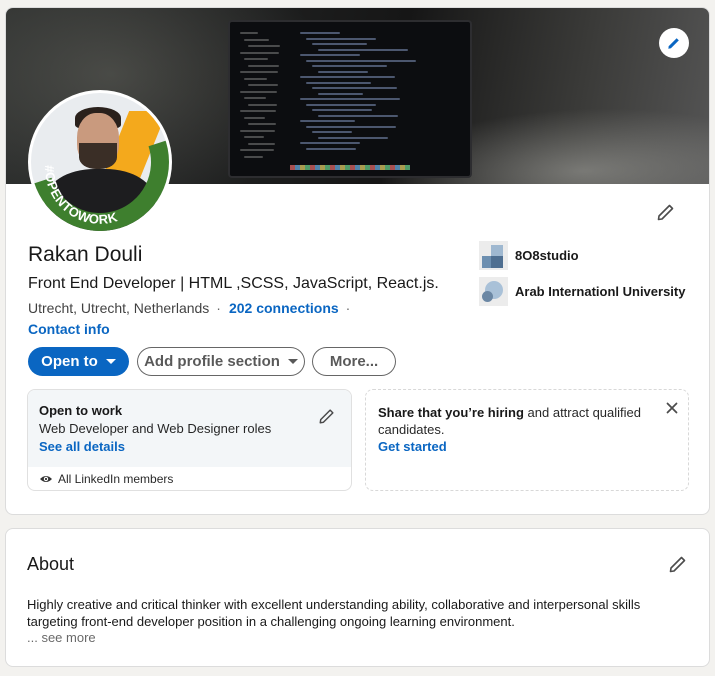 This screenshot has width=715, height=676. I want to click on profile-edit-button, so click(666, 212).